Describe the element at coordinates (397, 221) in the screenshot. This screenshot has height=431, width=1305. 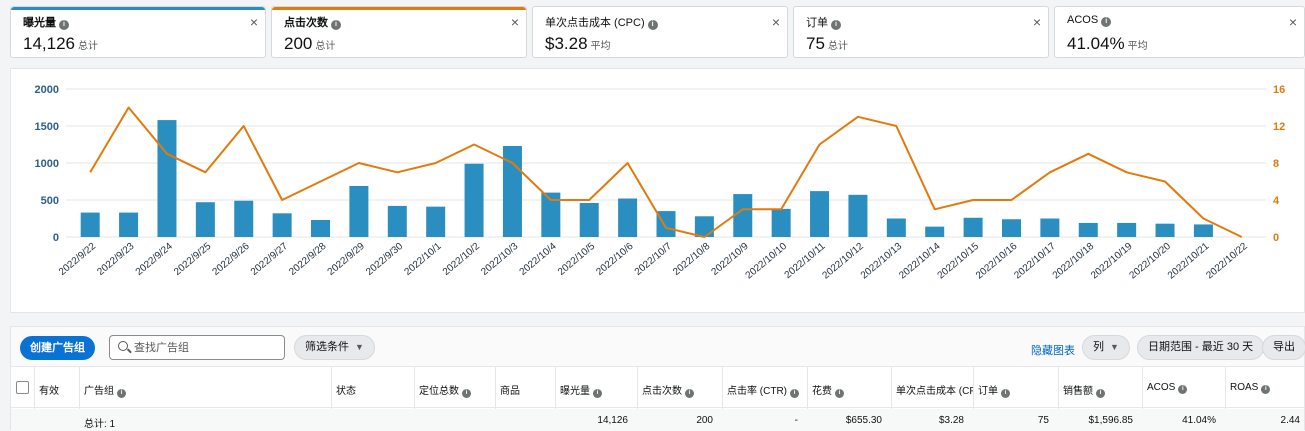
I see `bar-2022/9/30` at that location.